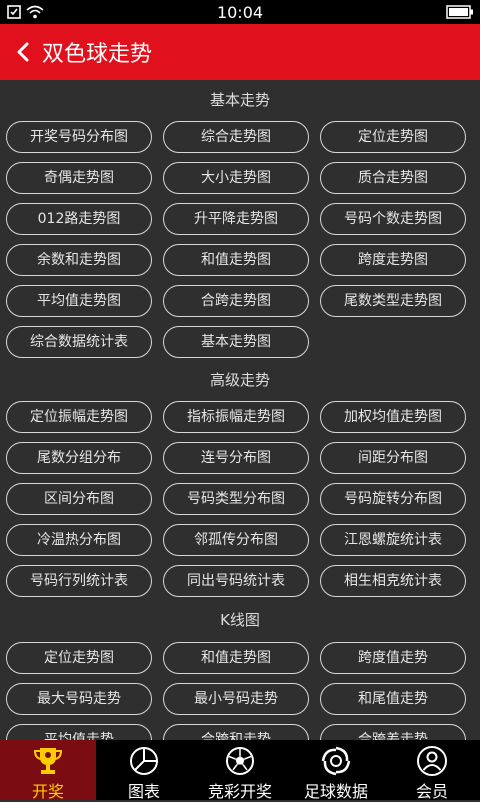 The width and height of the screenshot is (480, 802). I want to click on chart-link: 质合走势图, so click(393, 178).